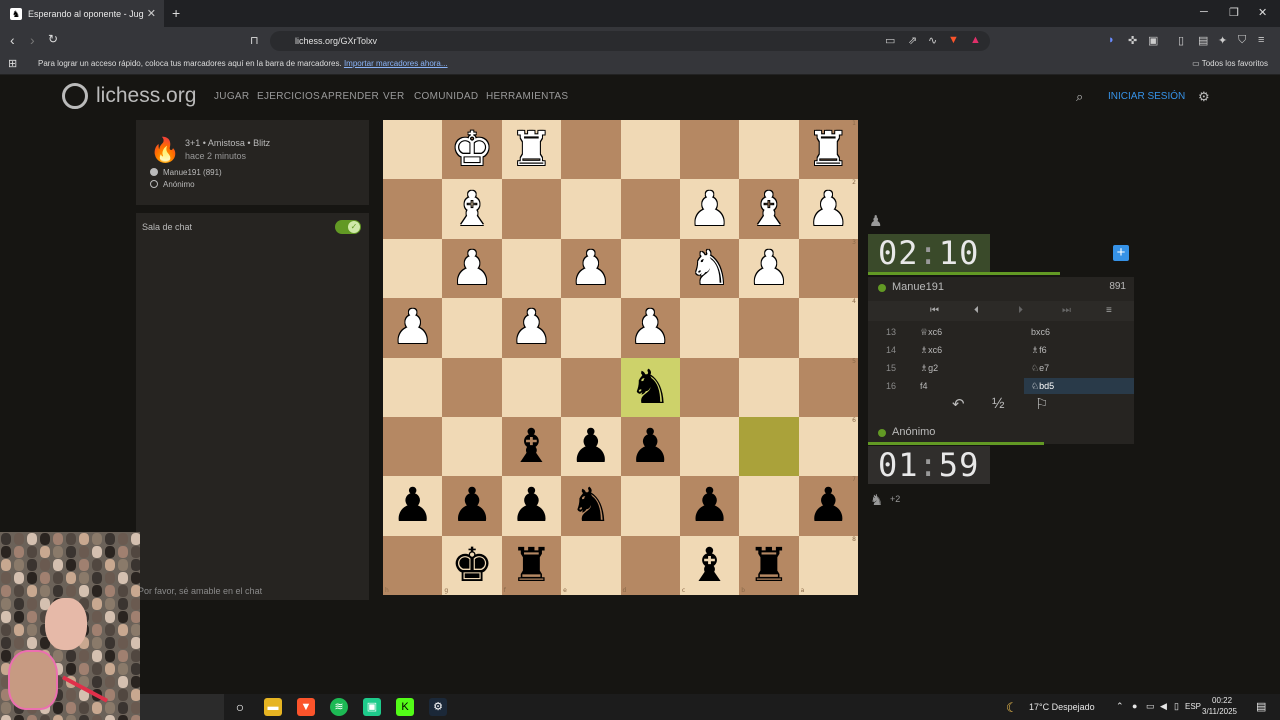  Describe the element at coordinates (240, 707) in the screenshot. I see `cortana-icon: ○` at that location.